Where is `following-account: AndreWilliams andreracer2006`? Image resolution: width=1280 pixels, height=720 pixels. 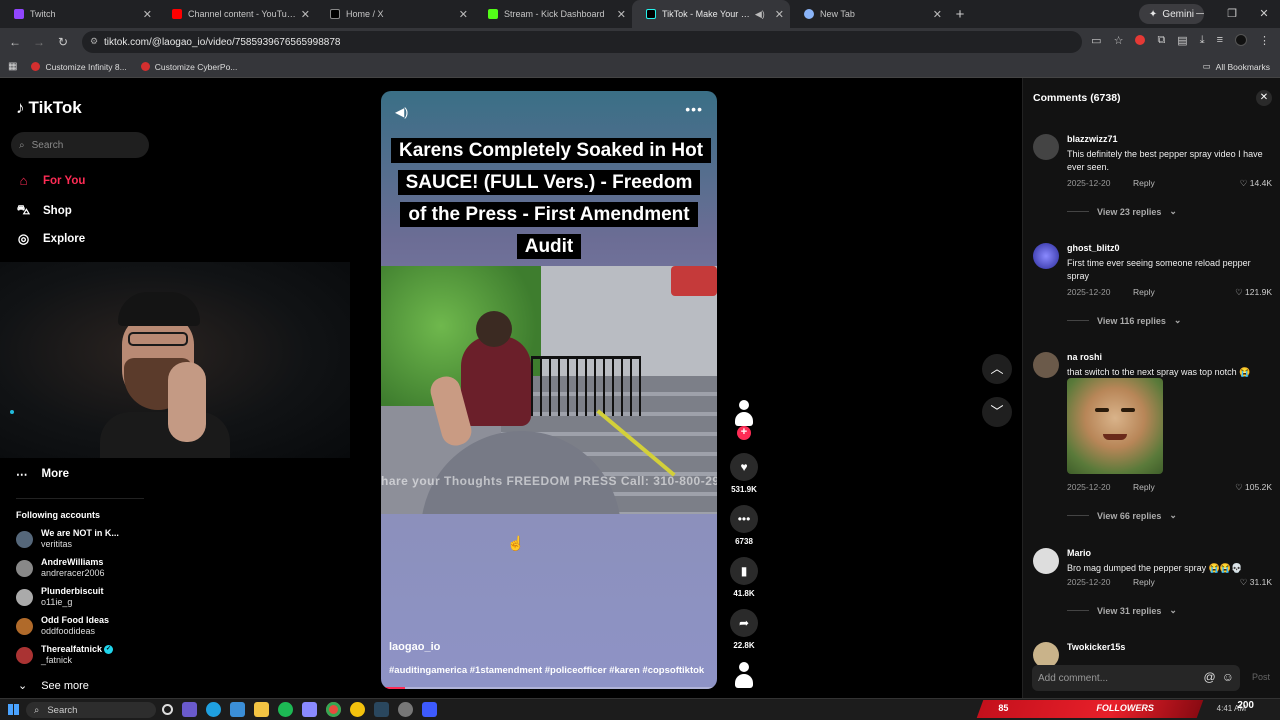 following-account: AndreWilliams andreracer2006 is located at coordinates (60, 568).